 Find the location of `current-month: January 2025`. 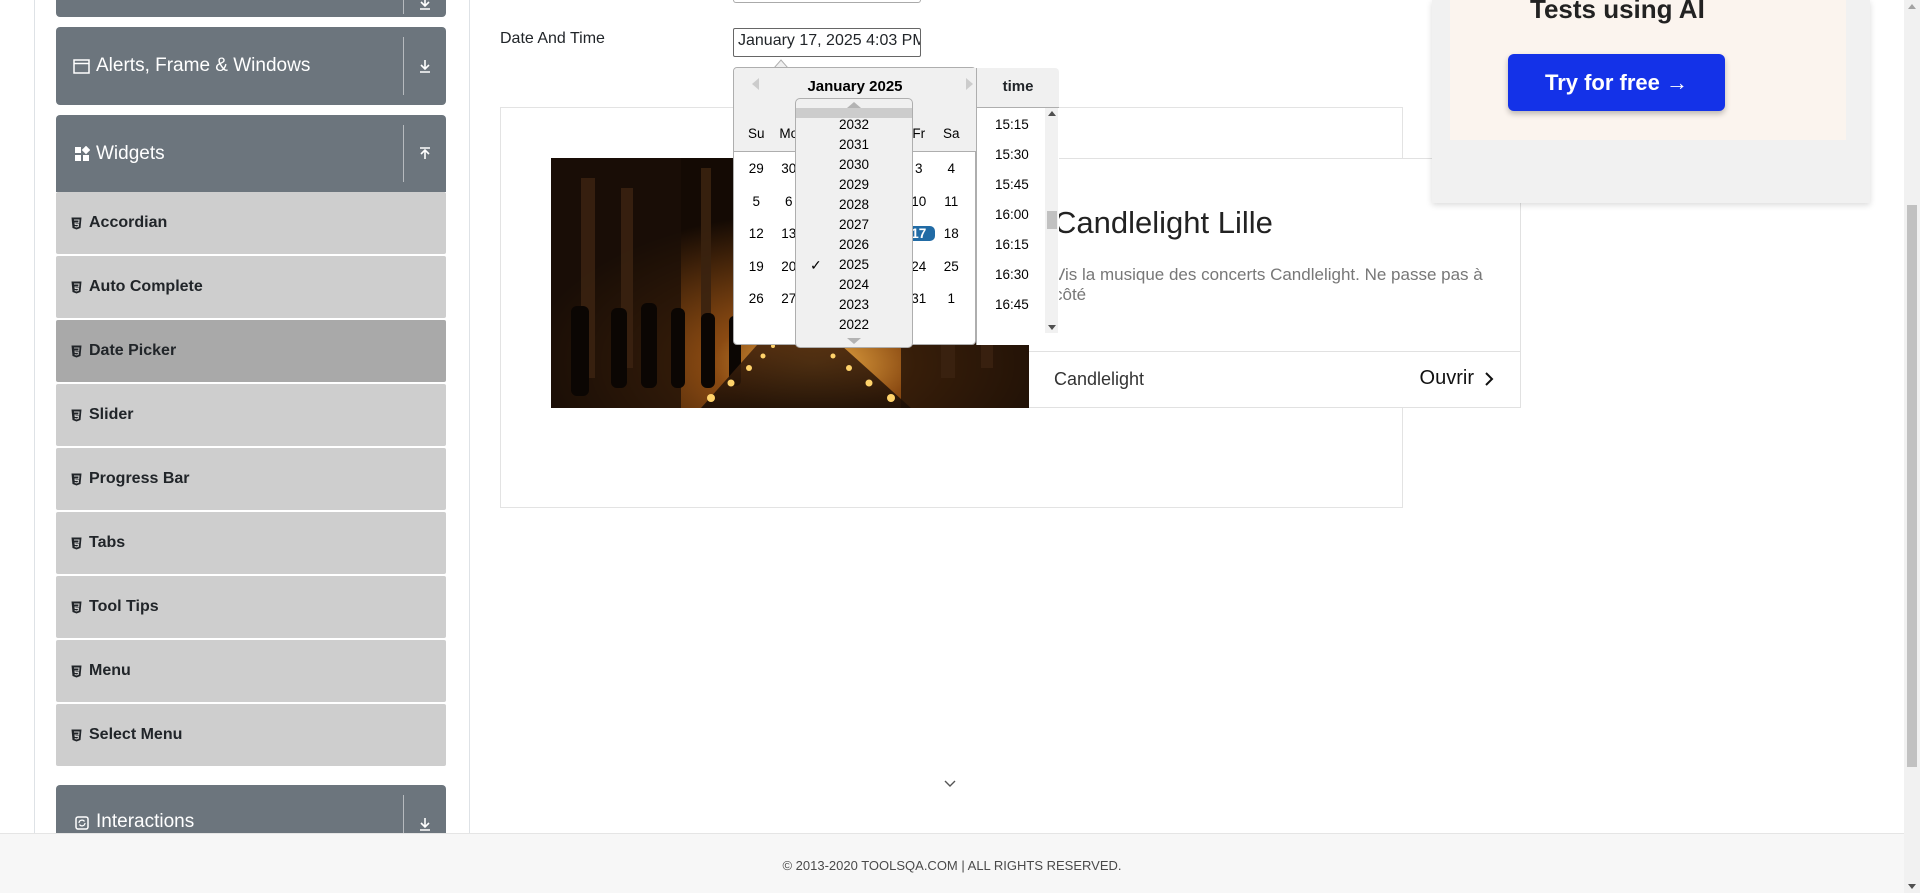

current-month: January 2025 is located at coordinates (855, 86).